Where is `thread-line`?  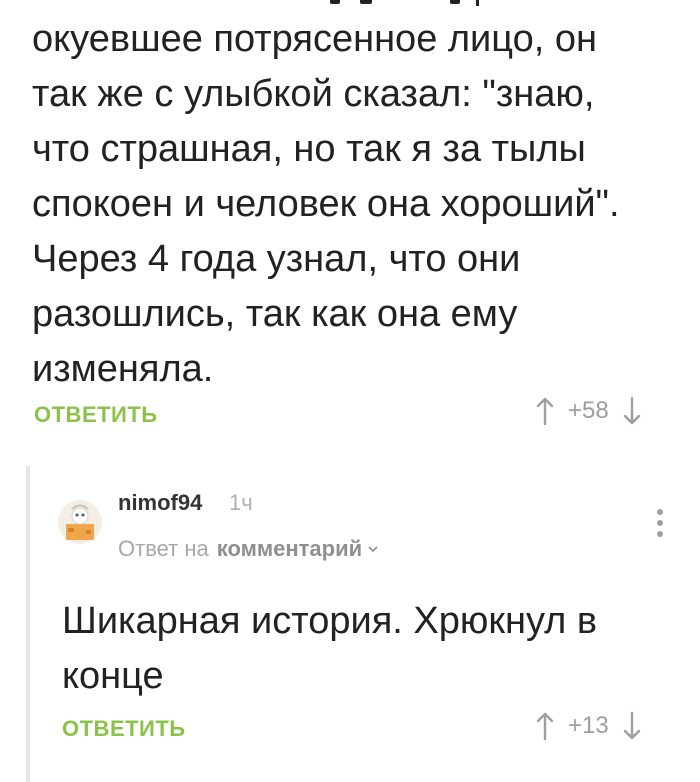 thread-line is located at coordinates (28, 624).